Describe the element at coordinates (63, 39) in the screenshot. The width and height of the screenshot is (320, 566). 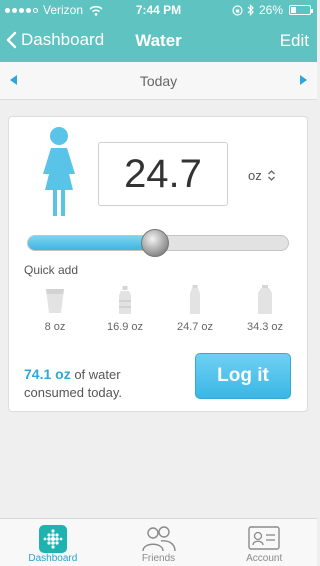
I see `back-label: Dashboard` at that location.